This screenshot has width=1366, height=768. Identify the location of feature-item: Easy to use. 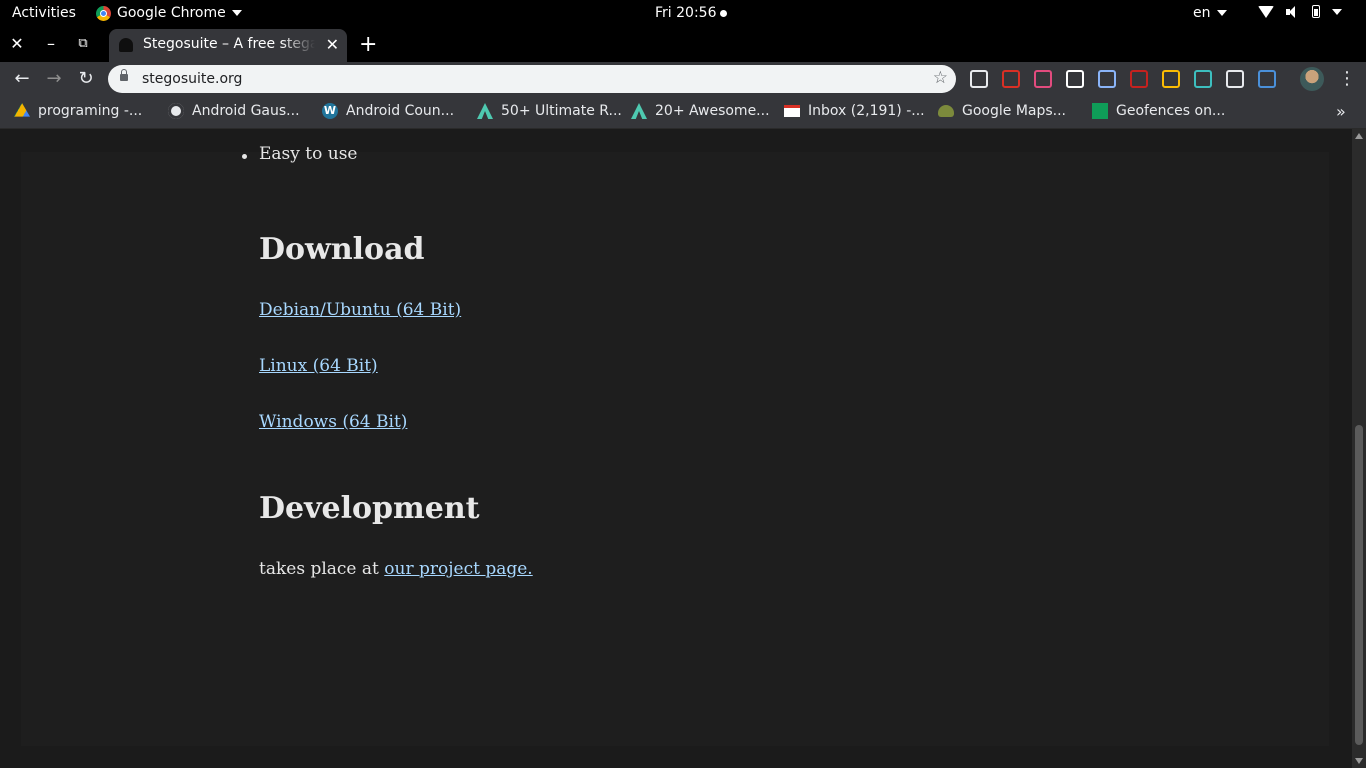
(299, 154).